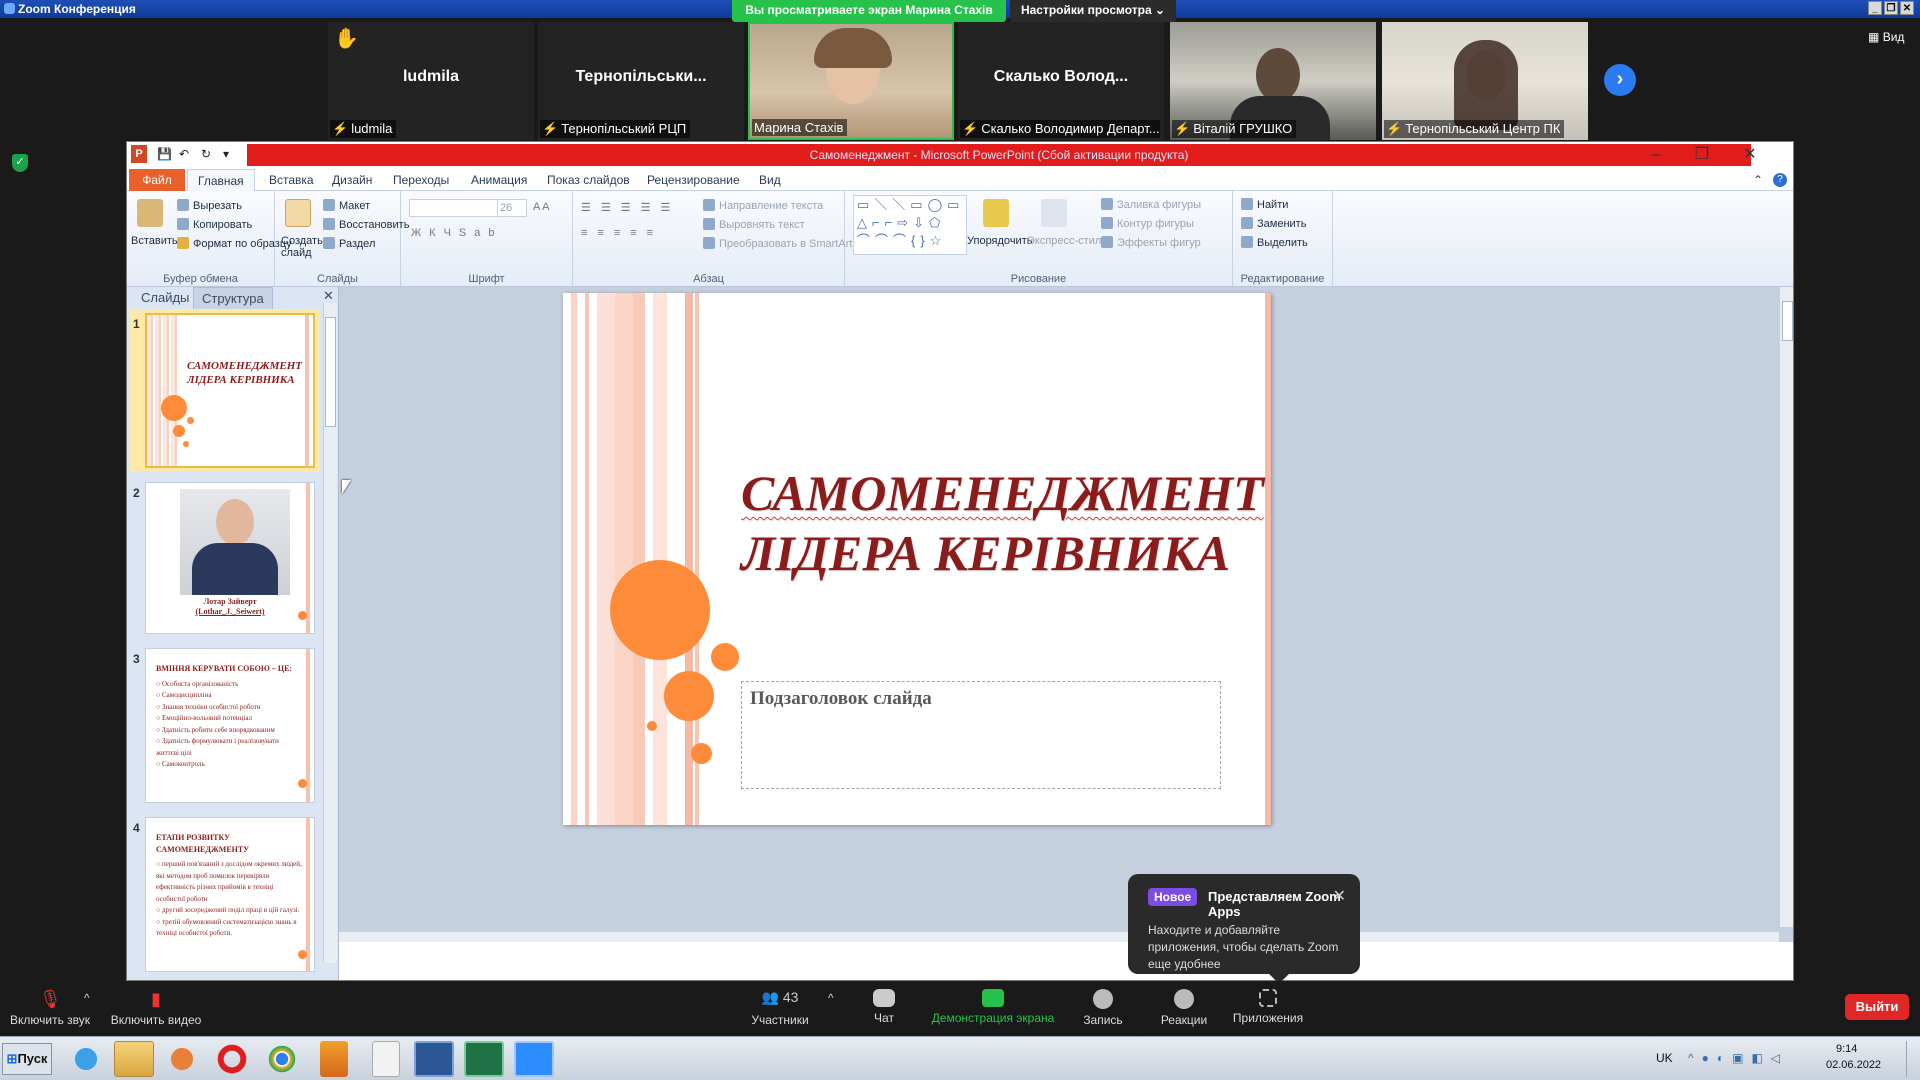 The height and width of the screenshot is (1080, 1920). What do you see at coordinates (884, 1007) in the screenshot?
I see `chat-button: Чат` at bounding box center [884, 1007].